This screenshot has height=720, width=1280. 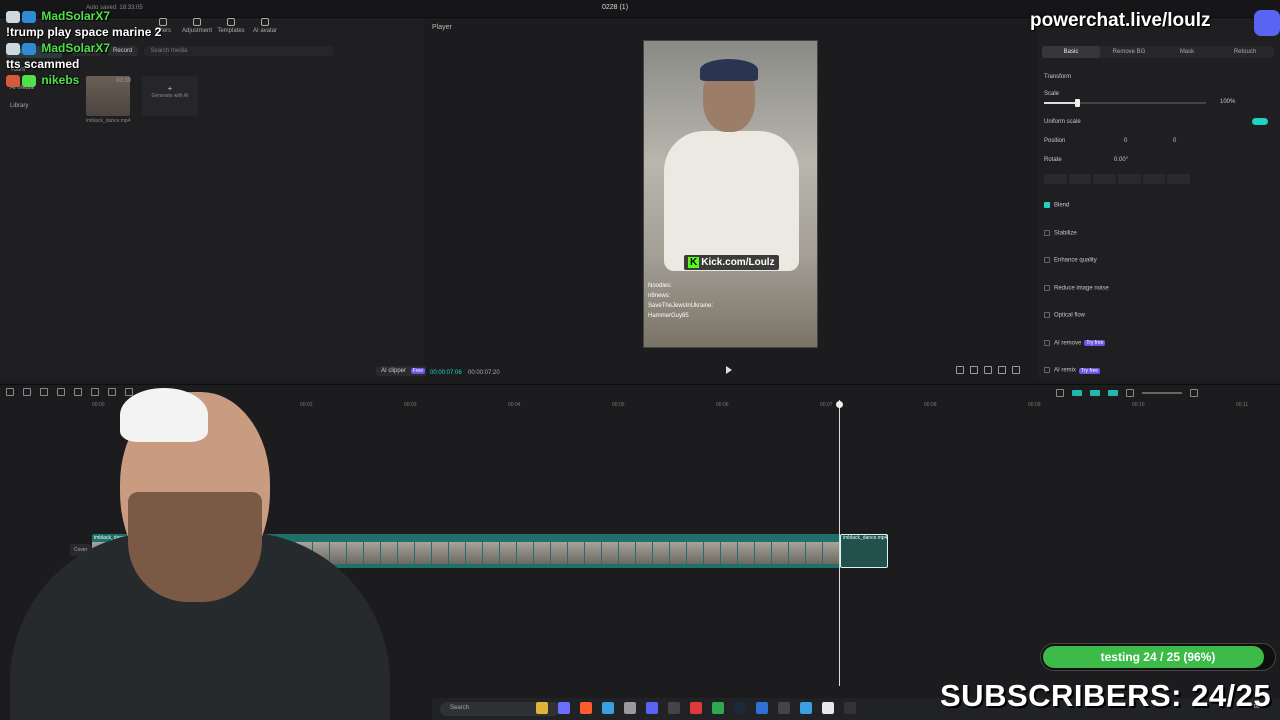 What do you see at coordinates (1064, 315) in the screenshot?
I see `section-optical-flow: Optical flow` at bounding box center [1064, 315].